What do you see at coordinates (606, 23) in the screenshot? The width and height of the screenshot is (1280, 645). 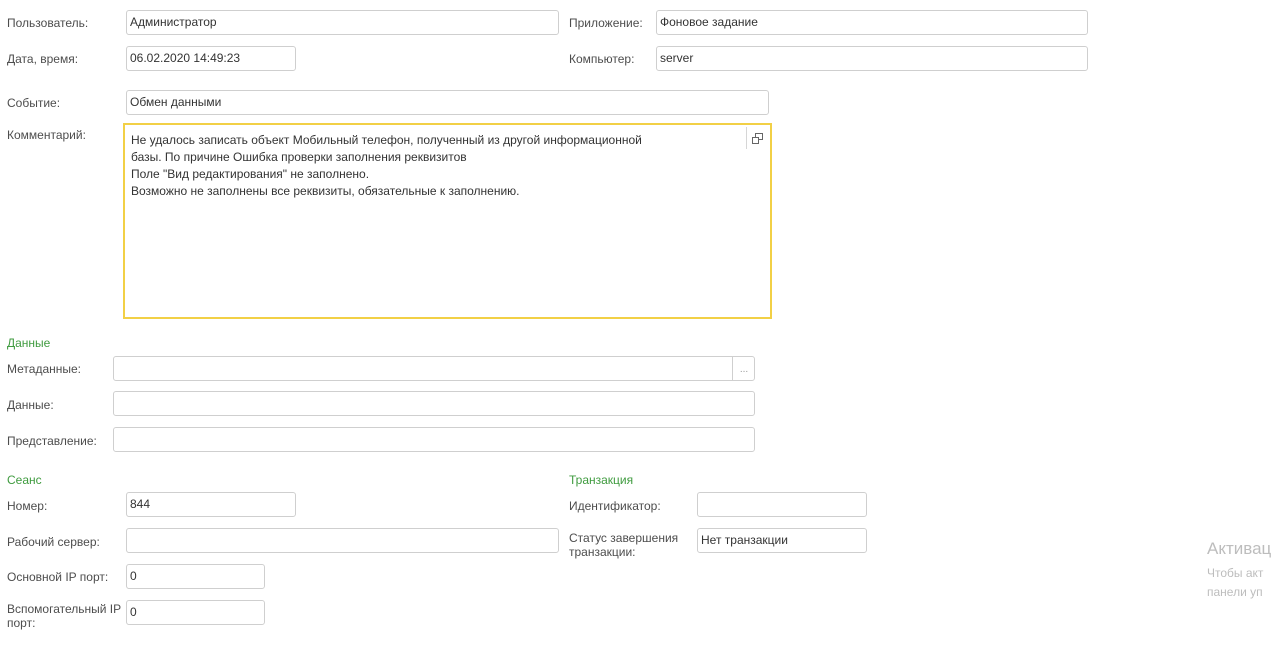 I see `app-label: Приложение:` at bounding box center [606, 23].